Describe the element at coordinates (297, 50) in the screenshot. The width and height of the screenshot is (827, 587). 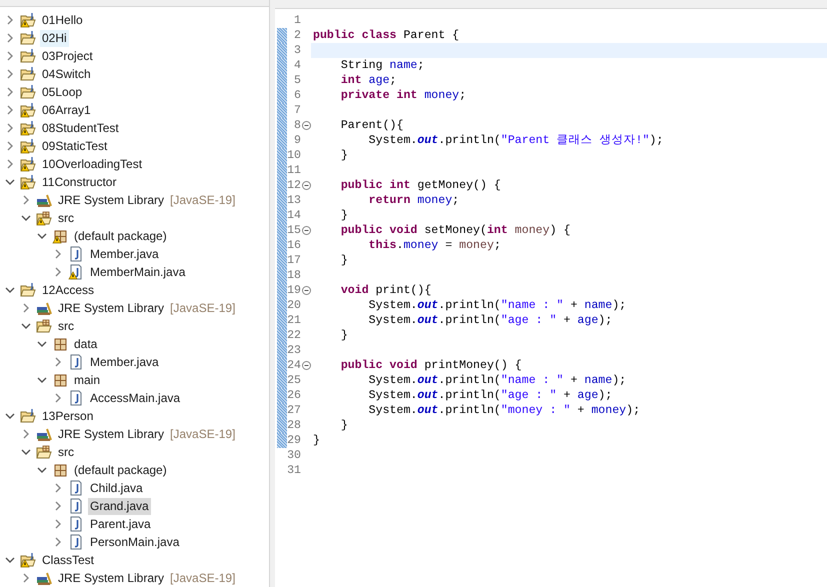
I see `line-number: 3` at that location.